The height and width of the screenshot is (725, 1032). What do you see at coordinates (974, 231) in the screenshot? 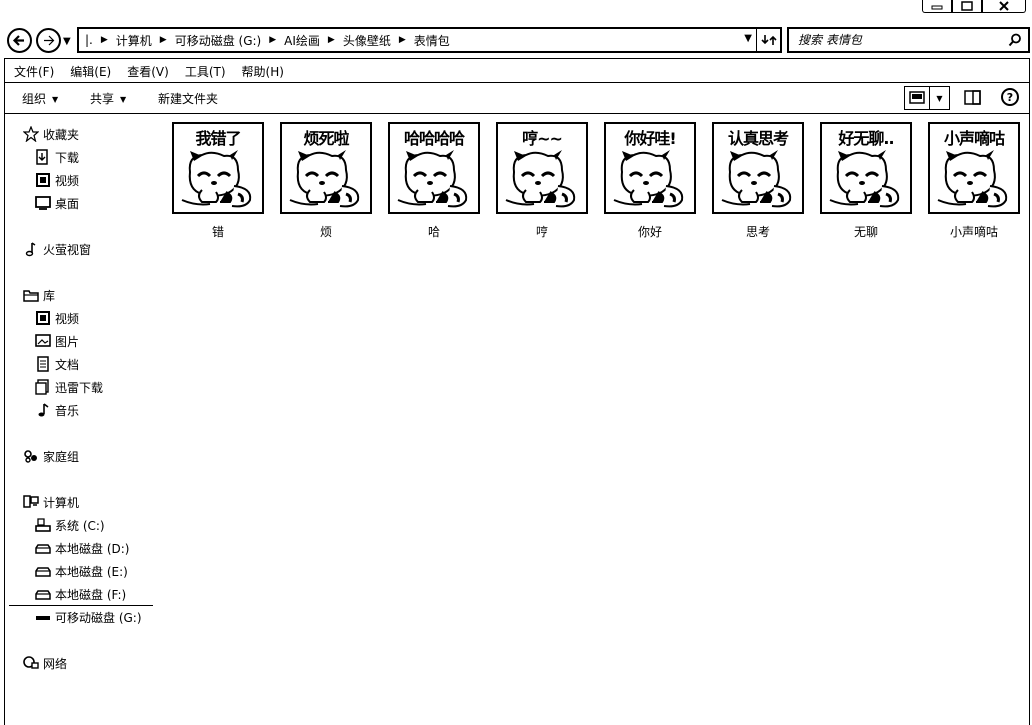
I see `file-name-label: 小声嘀咕` at bounding box center [974, 231].